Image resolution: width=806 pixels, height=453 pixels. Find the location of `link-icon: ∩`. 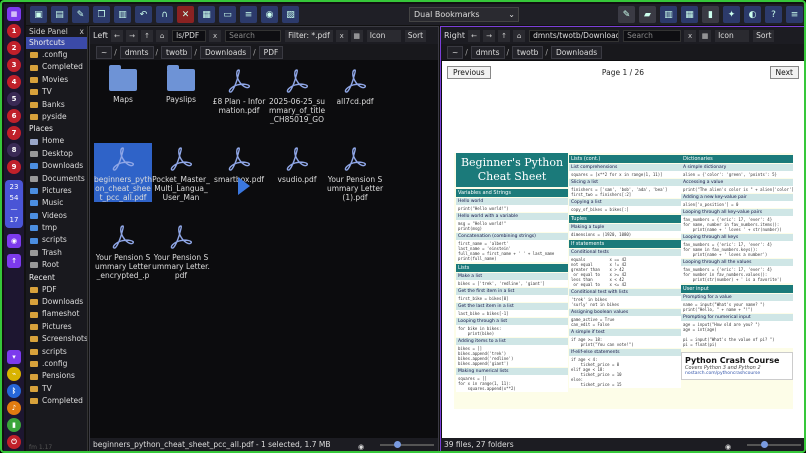

link-icon: ∩ is located at coordinates (164, 14).